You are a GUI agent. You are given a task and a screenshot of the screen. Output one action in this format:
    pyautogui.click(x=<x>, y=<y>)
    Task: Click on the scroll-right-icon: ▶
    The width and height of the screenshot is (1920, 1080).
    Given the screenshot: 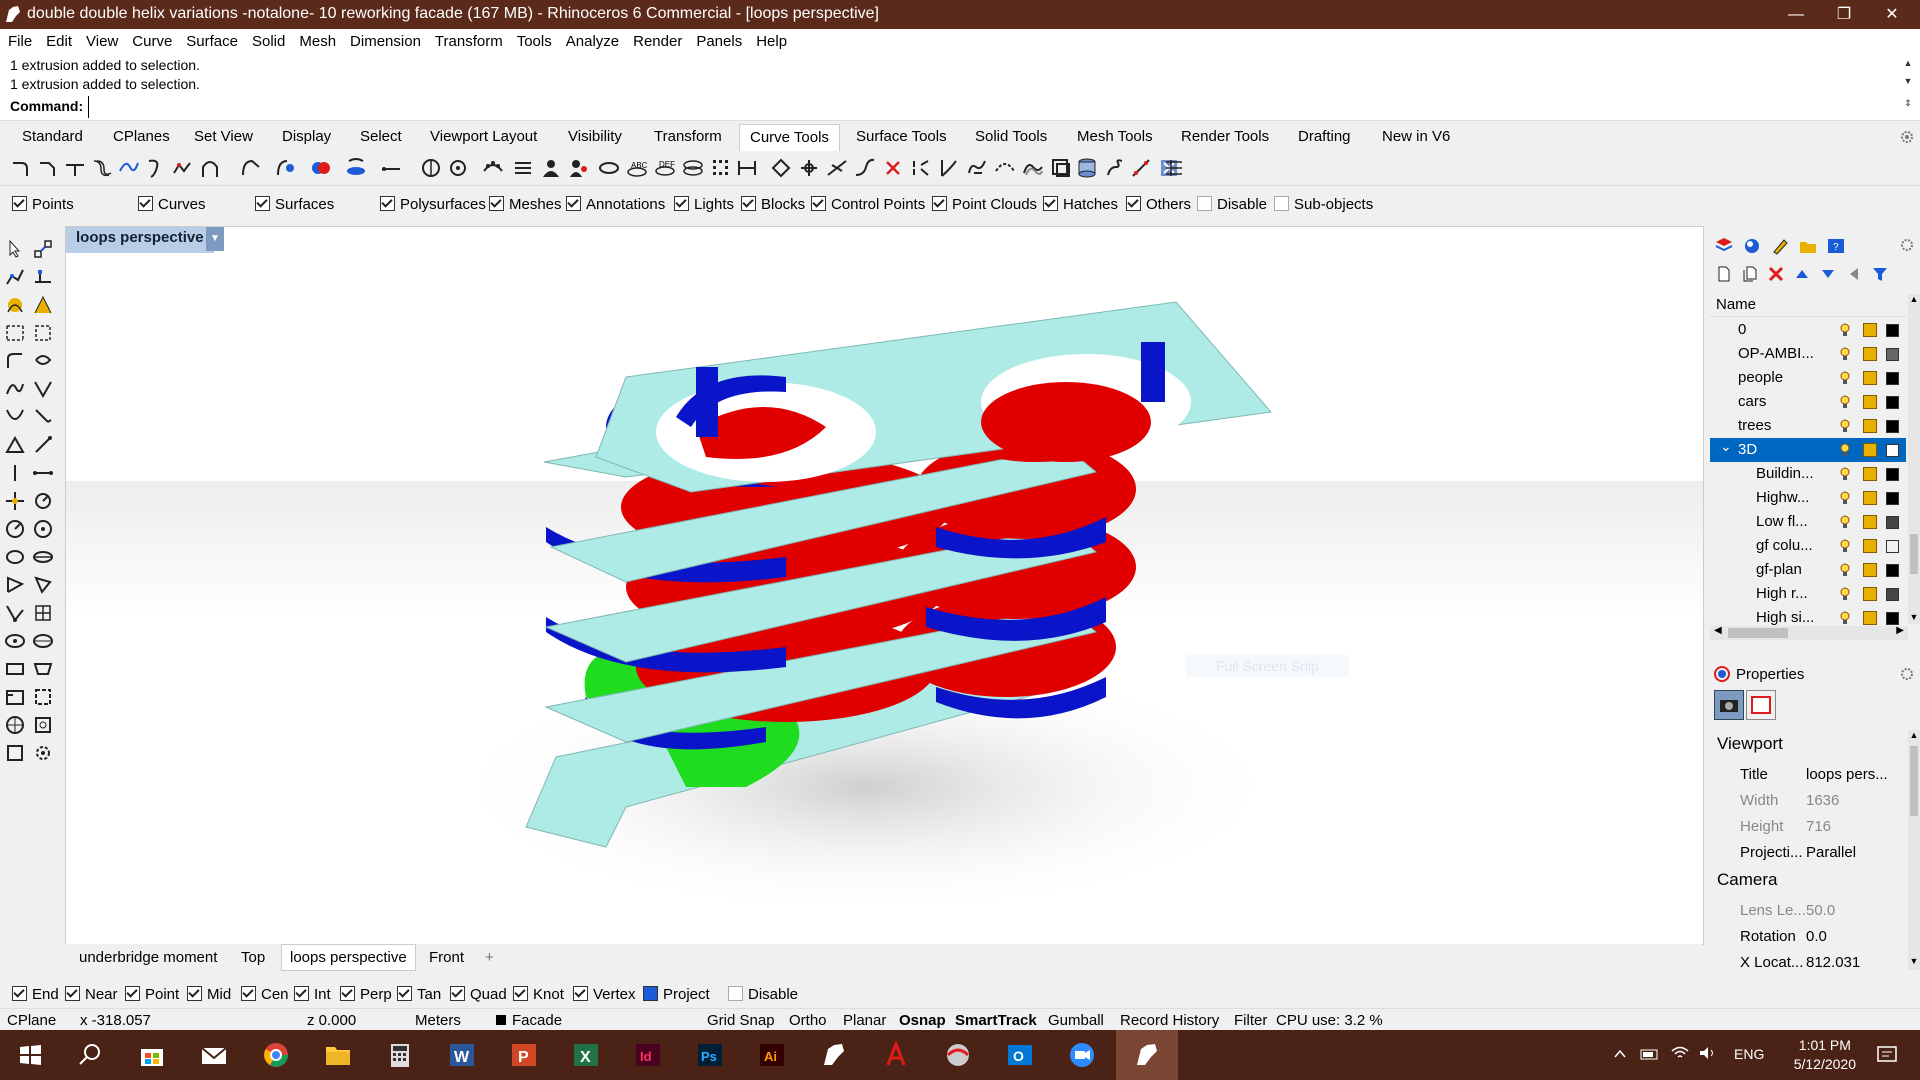 What is the action you would take?
    pyautogui.click(x=1900, y=630)
    